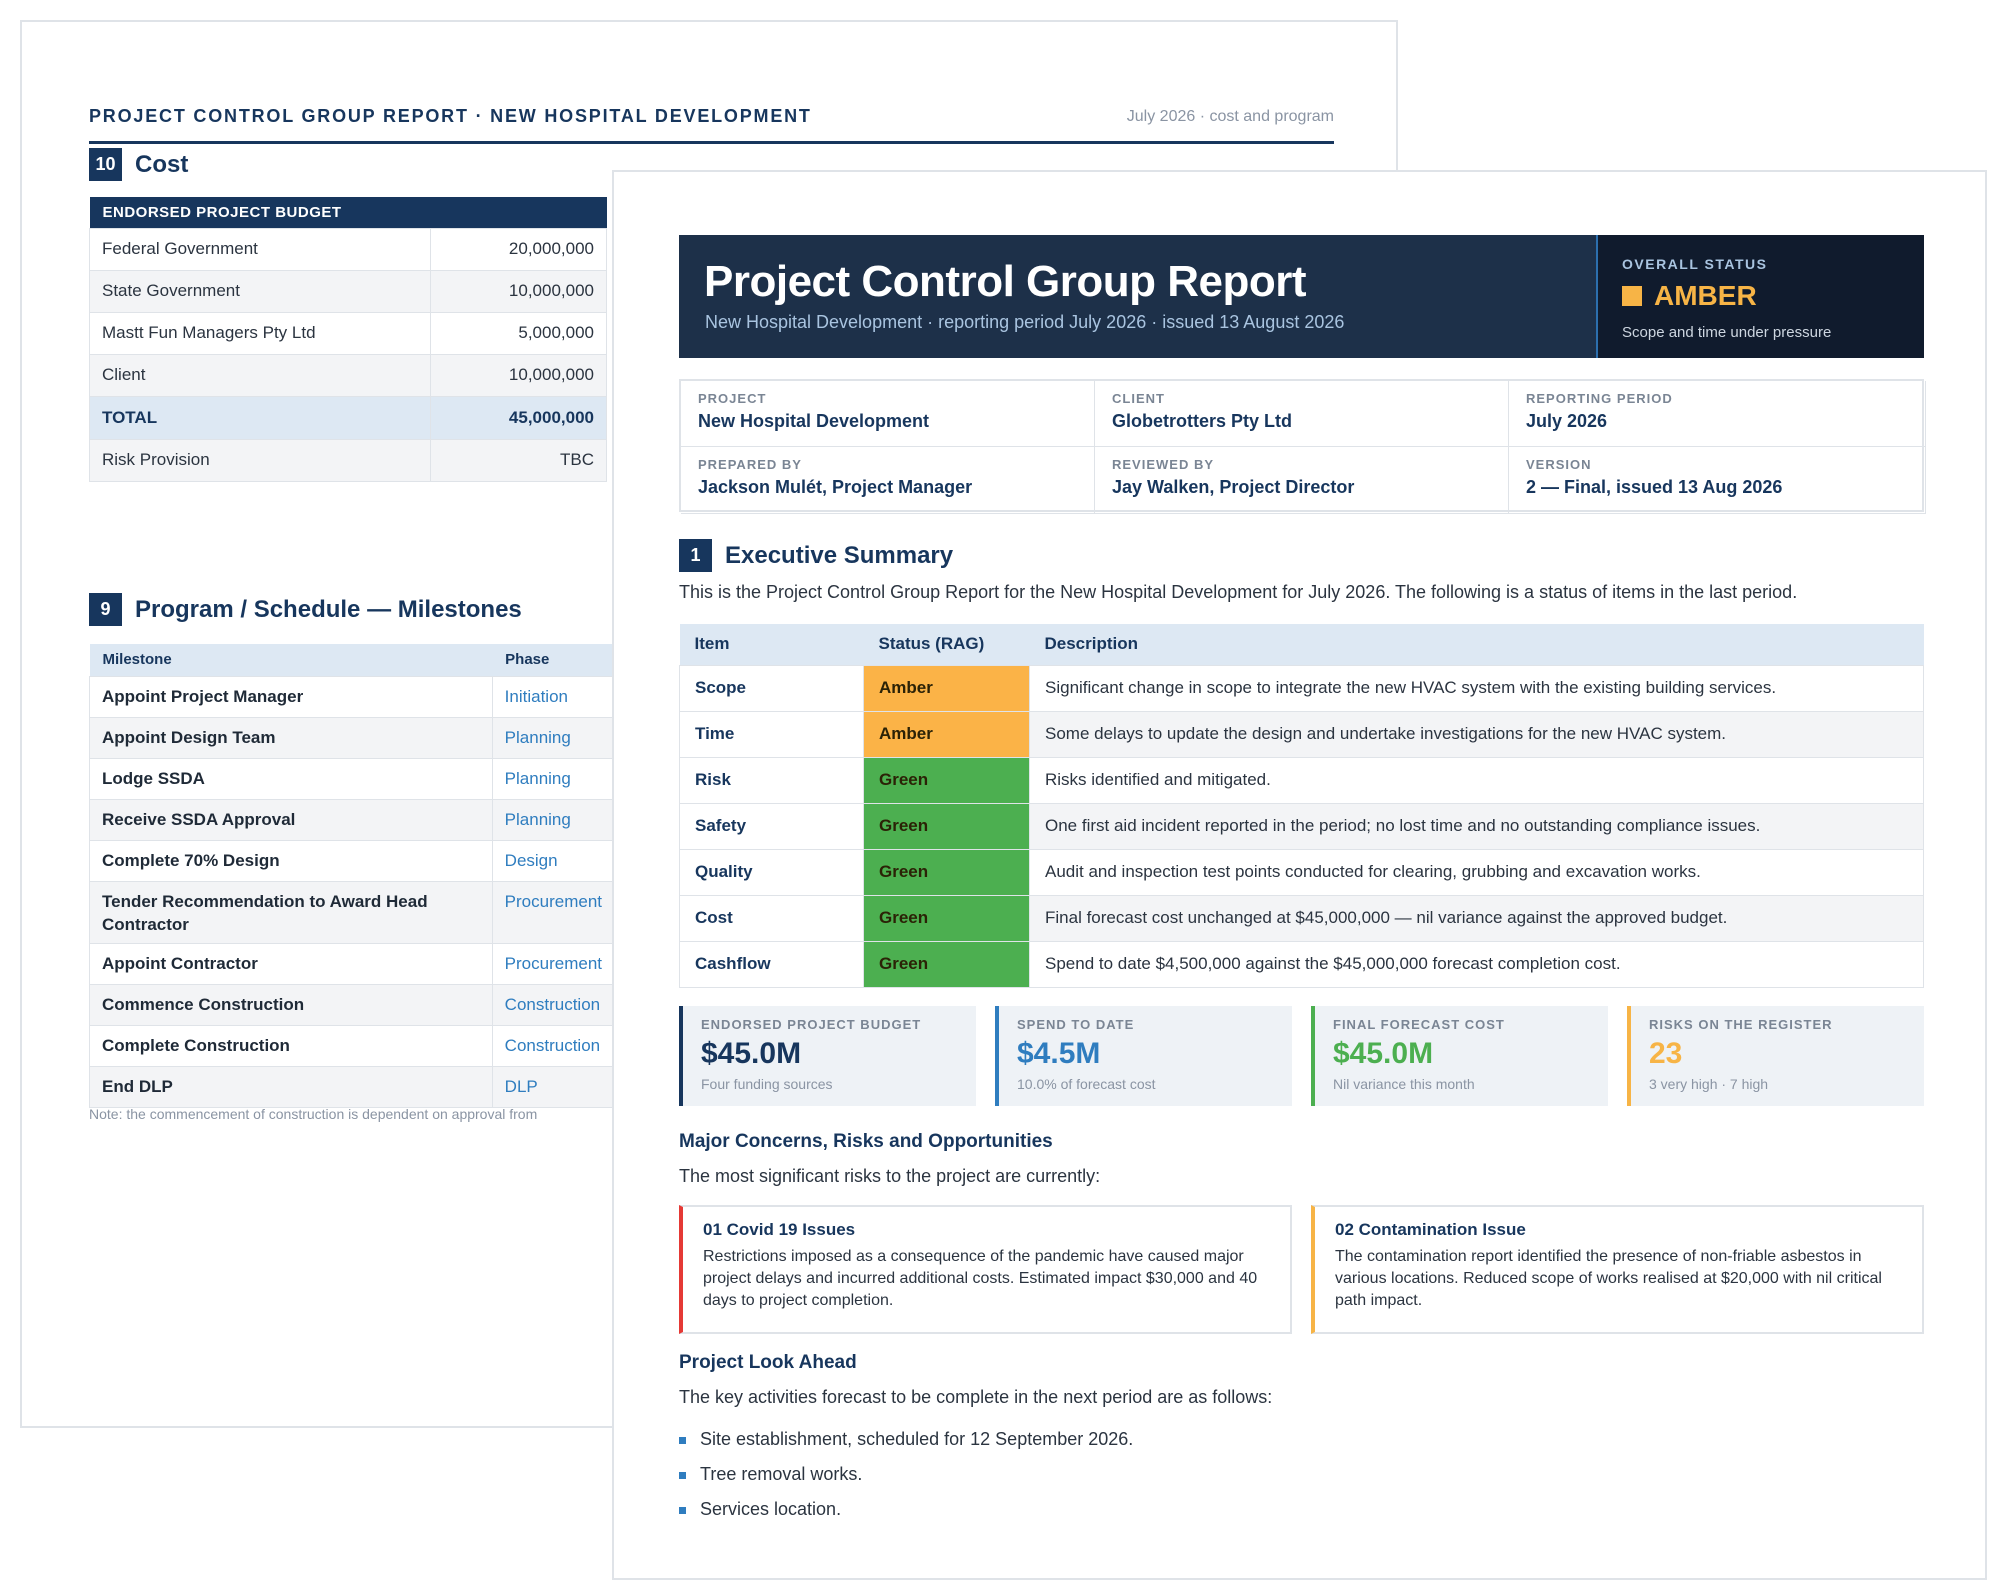  What do you see at coordinates (291, 1045) in the screenshot?
I see `milestone-name: Complete Construction` at bounding box center [291, 1045].